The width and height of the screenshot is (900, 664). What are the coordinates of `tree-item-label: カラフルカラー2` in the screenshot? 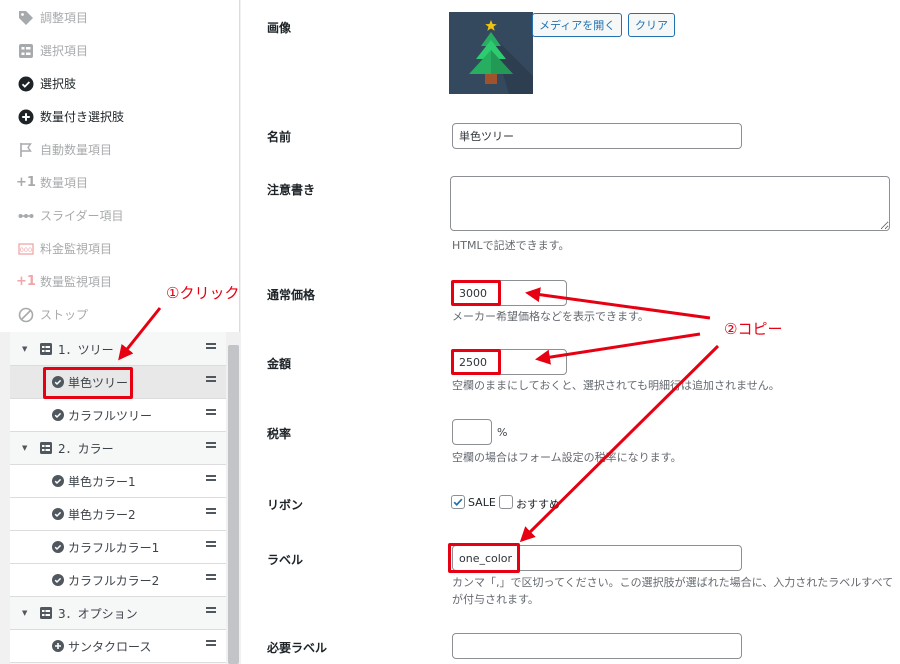 It's located at (114, 580).